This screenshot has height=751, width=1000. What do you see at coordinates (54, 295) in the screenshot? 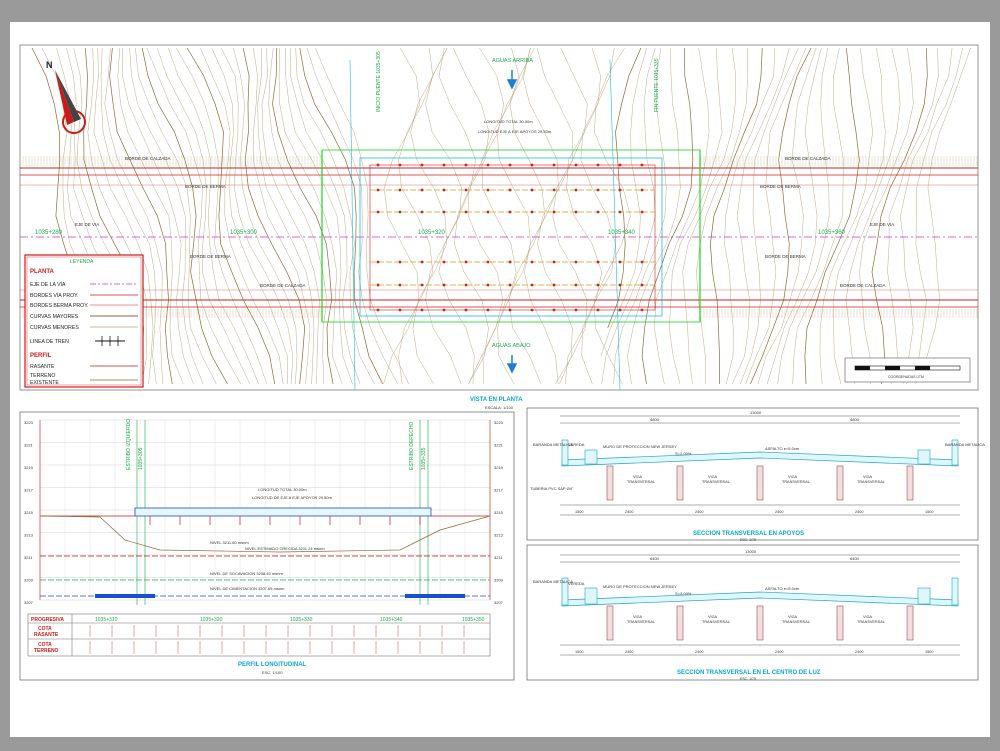
I see `legend-item: BORDES VÍA PROY.` at bounding box center [54, 295].